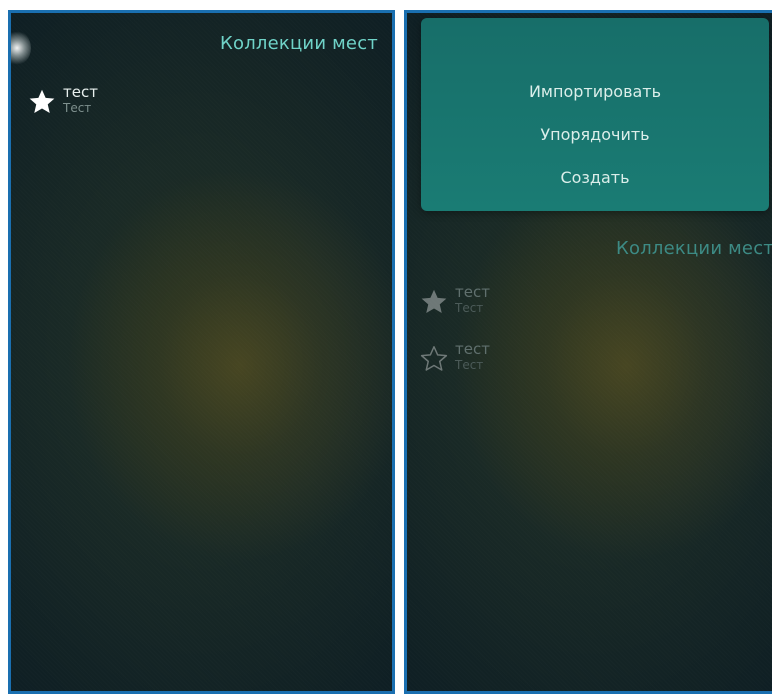  What do you see at coordinates (595, 91) in the screenshot?
I see `menu-item-import: Импортировать` at bounding box center [595, 91].